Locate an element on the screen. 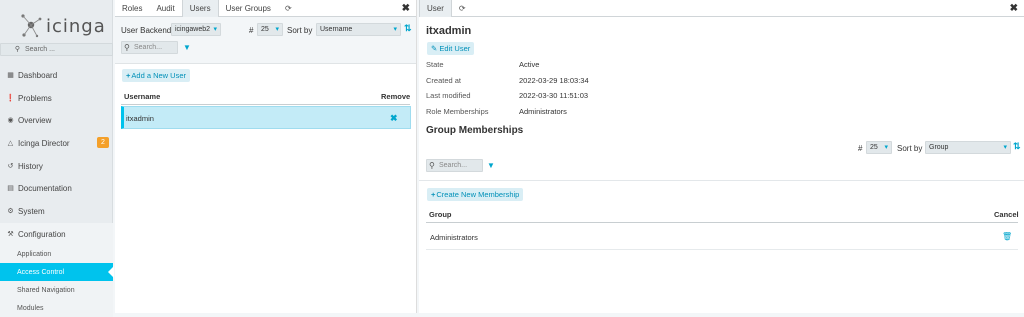 Image resolution: width=1024 pixels, height=317 pixels. binoculars-icon: ◉ is located at coordinates (10, 120).